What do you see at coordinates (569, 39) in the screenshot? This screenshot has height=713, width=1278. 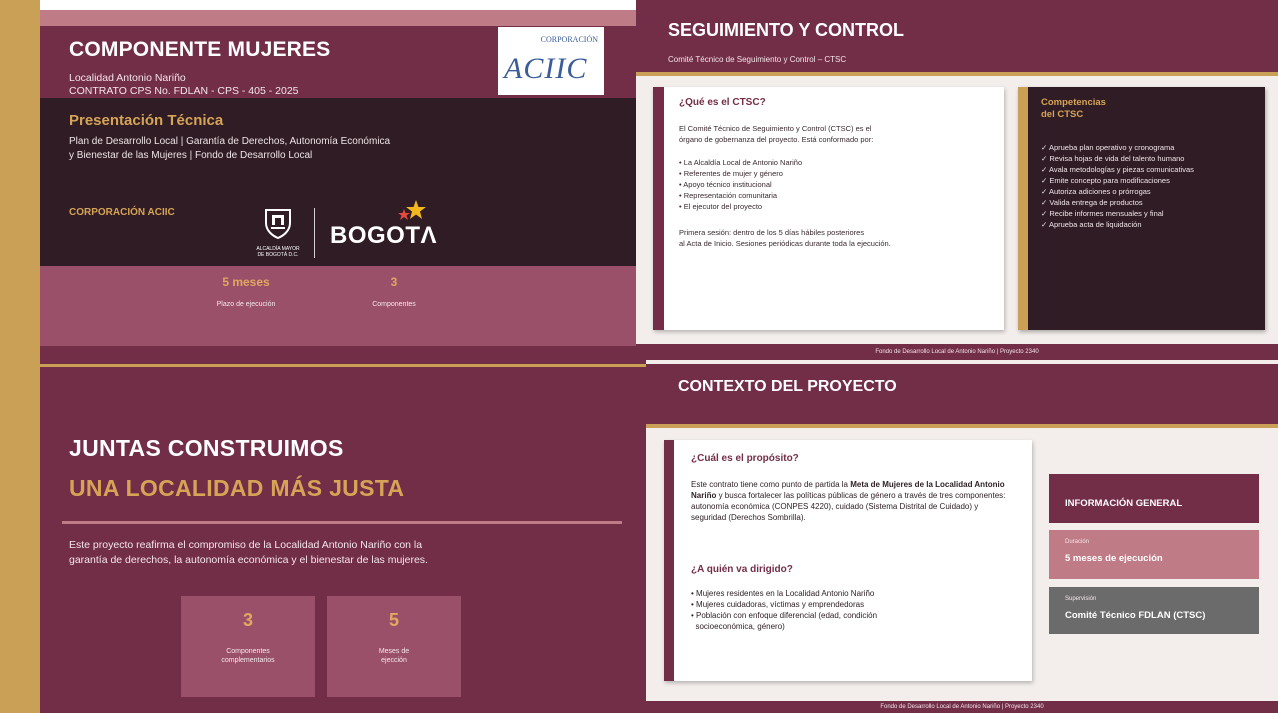 I see `logo-caption: CORPORACIÓN` at bounding box center [569, 39].